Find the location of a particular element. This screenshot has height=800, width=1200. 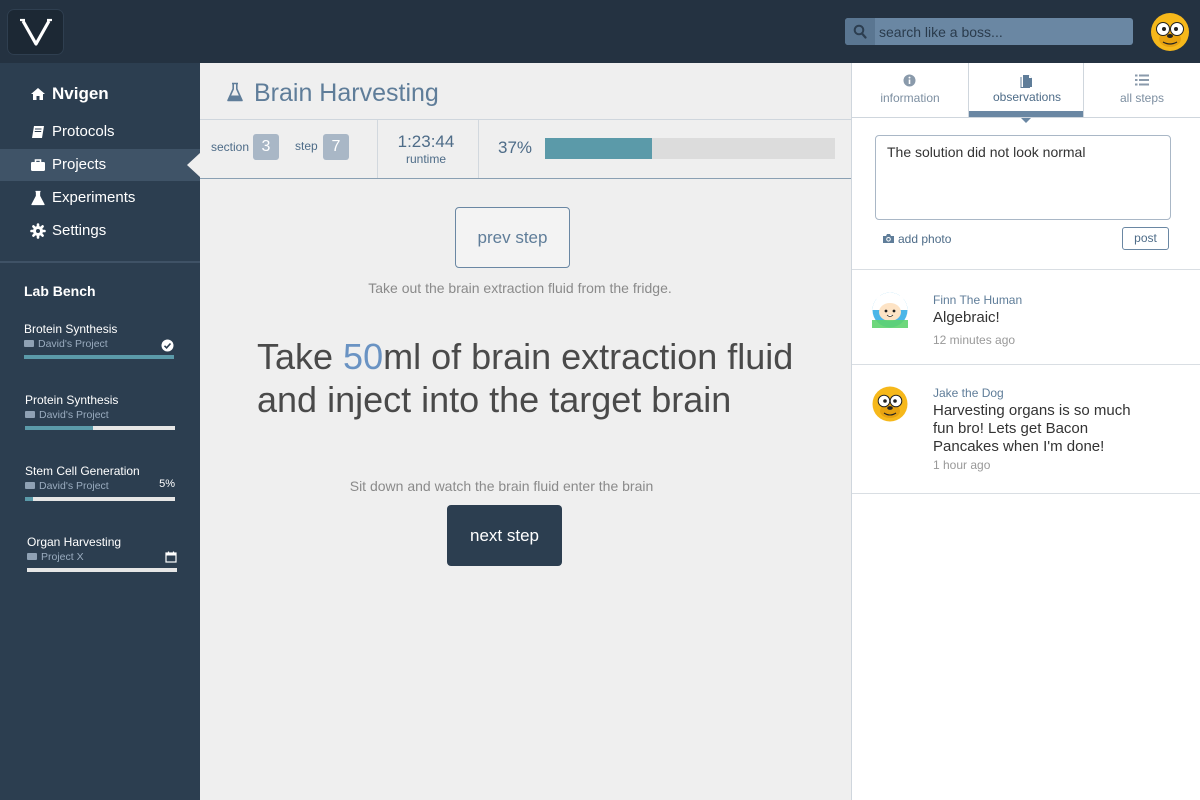

runtime-label: runtime is located at coordinates (425, 159).